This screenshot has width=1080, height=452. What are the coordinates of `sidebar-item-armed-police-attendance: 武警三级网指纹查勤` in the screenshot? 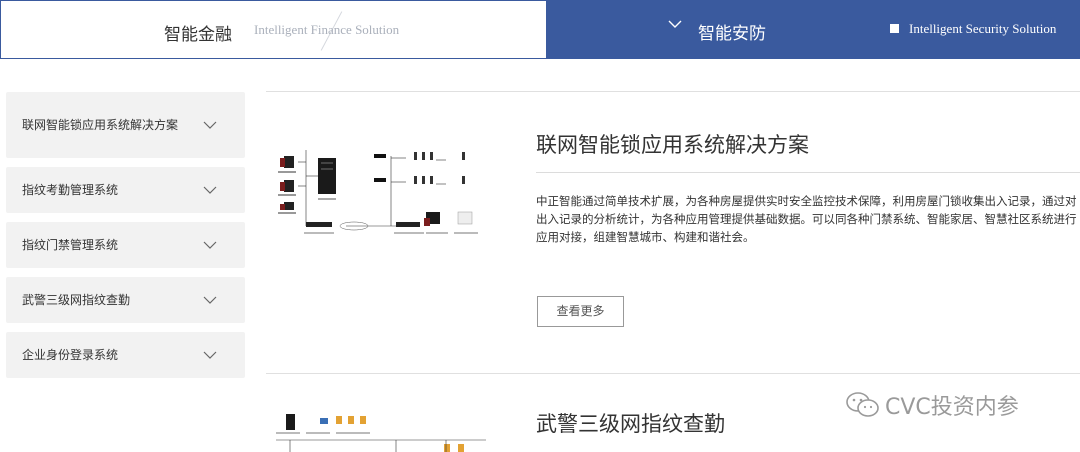 It's located at (125, 300).